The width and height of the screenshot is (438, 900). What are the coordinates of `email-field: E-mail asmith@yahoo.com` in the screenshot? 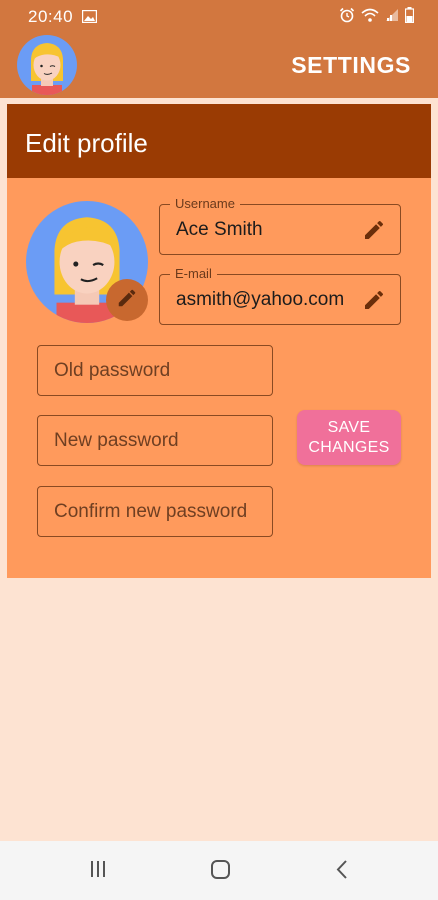 It's located at (280, 295).